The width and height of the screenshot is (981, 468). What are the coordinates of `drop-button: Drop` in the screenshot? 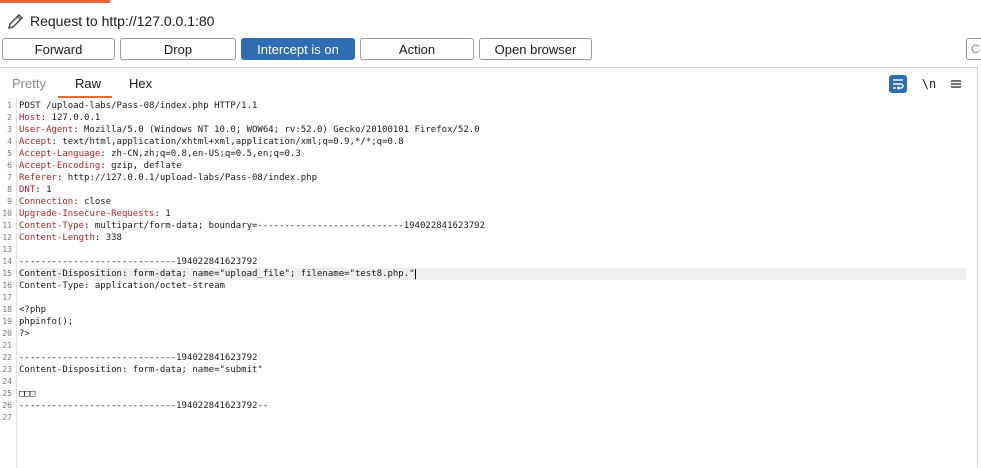 It's located at (178, 49).